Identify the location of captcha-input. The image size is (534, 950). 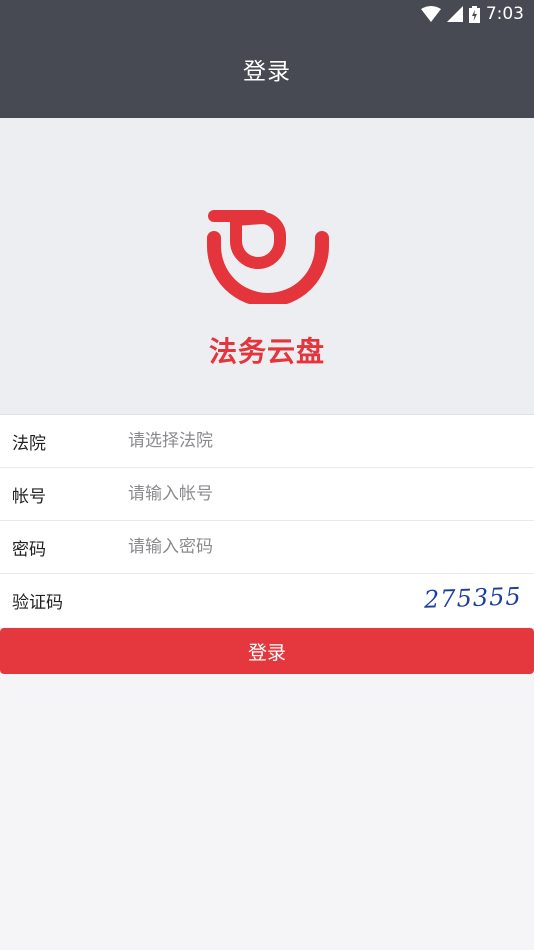
(271, 600).